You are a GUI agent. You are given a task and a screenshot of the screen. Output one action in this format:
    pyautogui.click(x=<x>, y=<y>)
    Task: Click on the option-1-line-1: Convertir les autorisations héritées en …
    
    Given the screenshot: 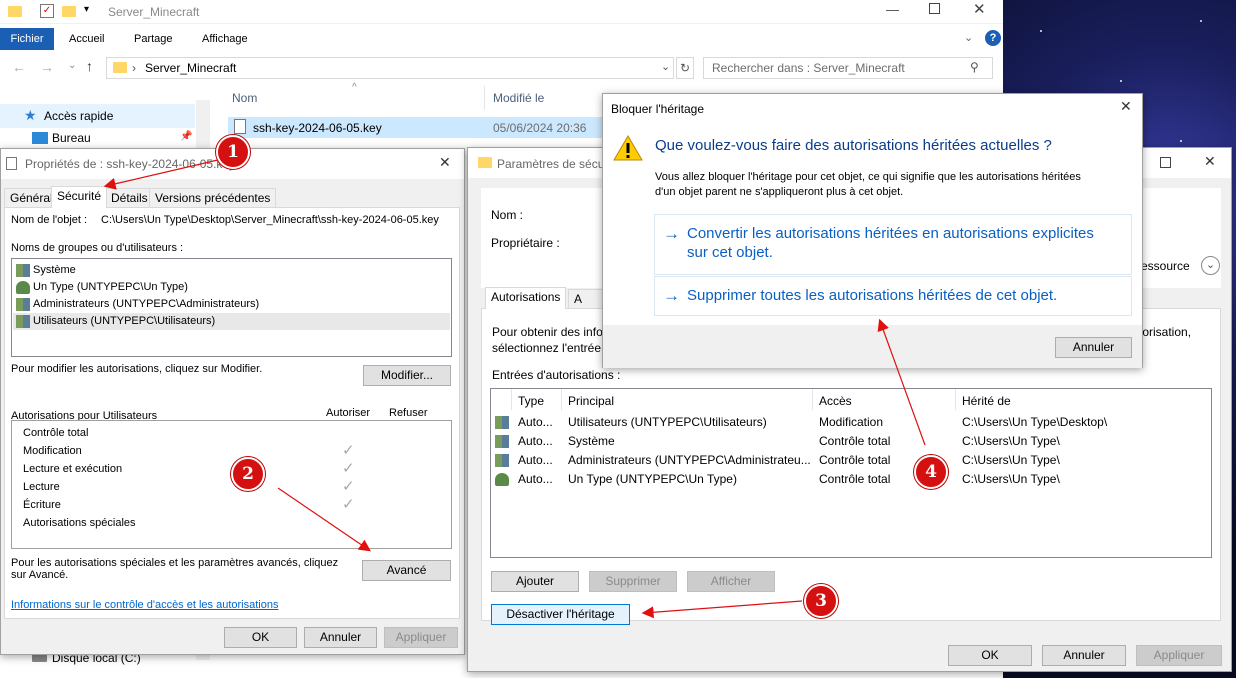 What is the action you would take?
    pyautogui.click(x=890, y=233)
    